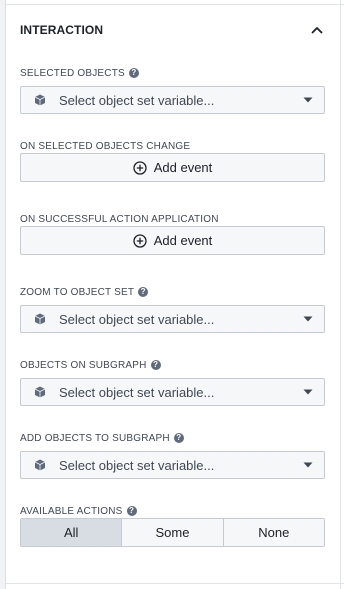 The image size is (344, 589). What do you see at coordinates (105, 146) in the screenshot?
I see `field-label: ON SELECTED OBJECTS CHANGE` at bounding box center [105, 146].